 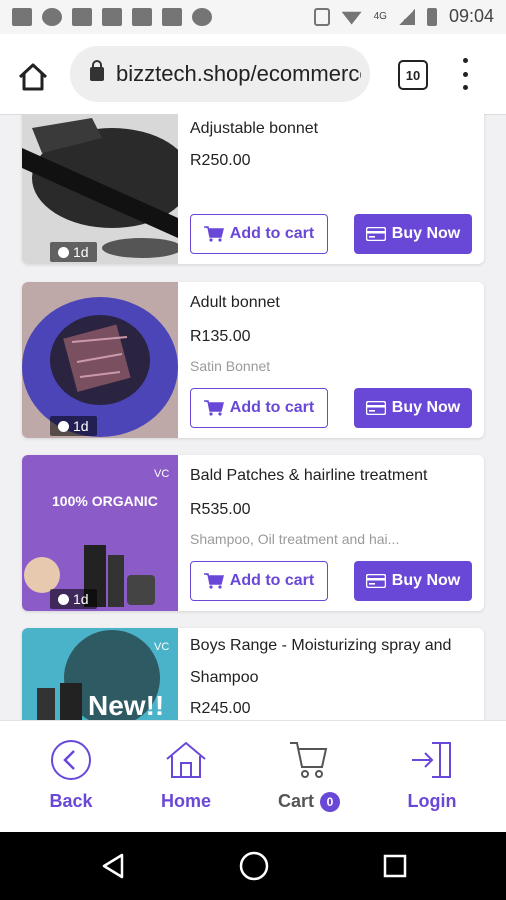 I want to click on address-bar: bizztech.shop/ecommerce, so click(x=220, y=74).